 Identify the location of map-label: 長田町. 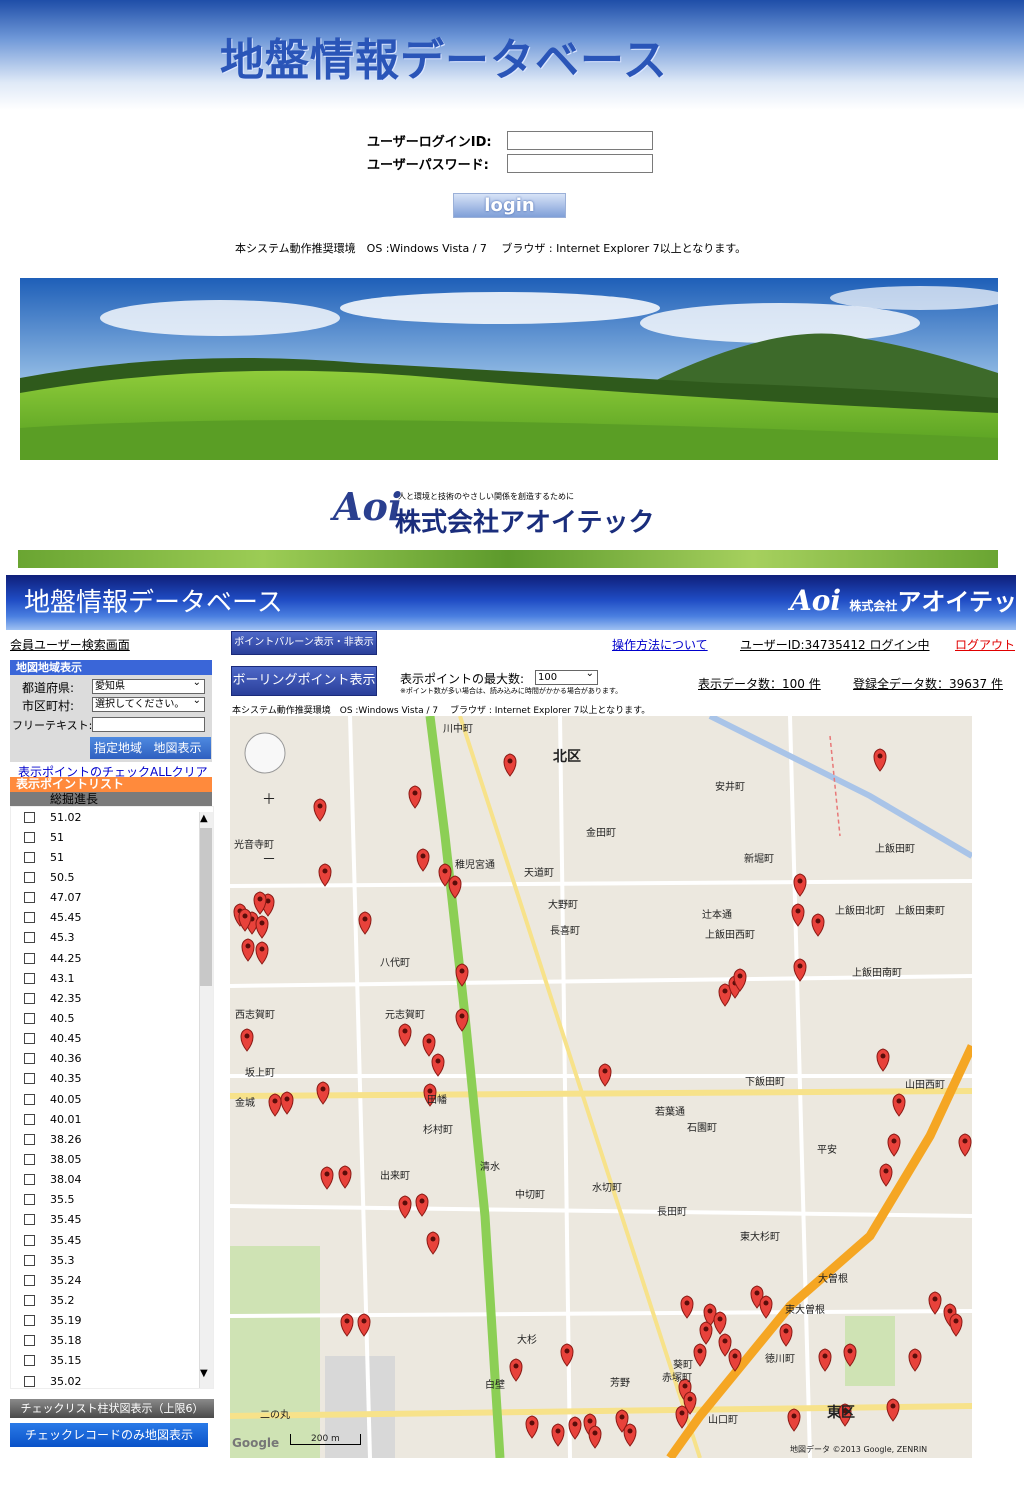
(672, 1212).